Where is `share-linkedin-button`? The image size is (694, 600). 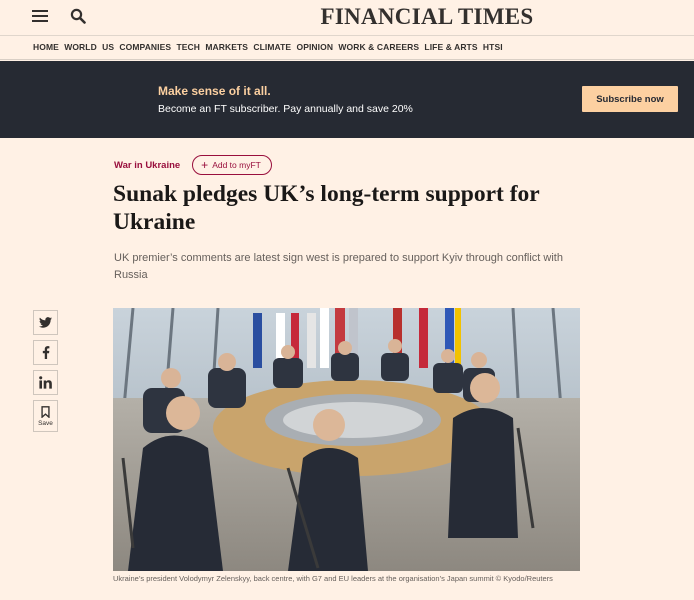 share-linkedin-button is located at coordinates (45, 382).